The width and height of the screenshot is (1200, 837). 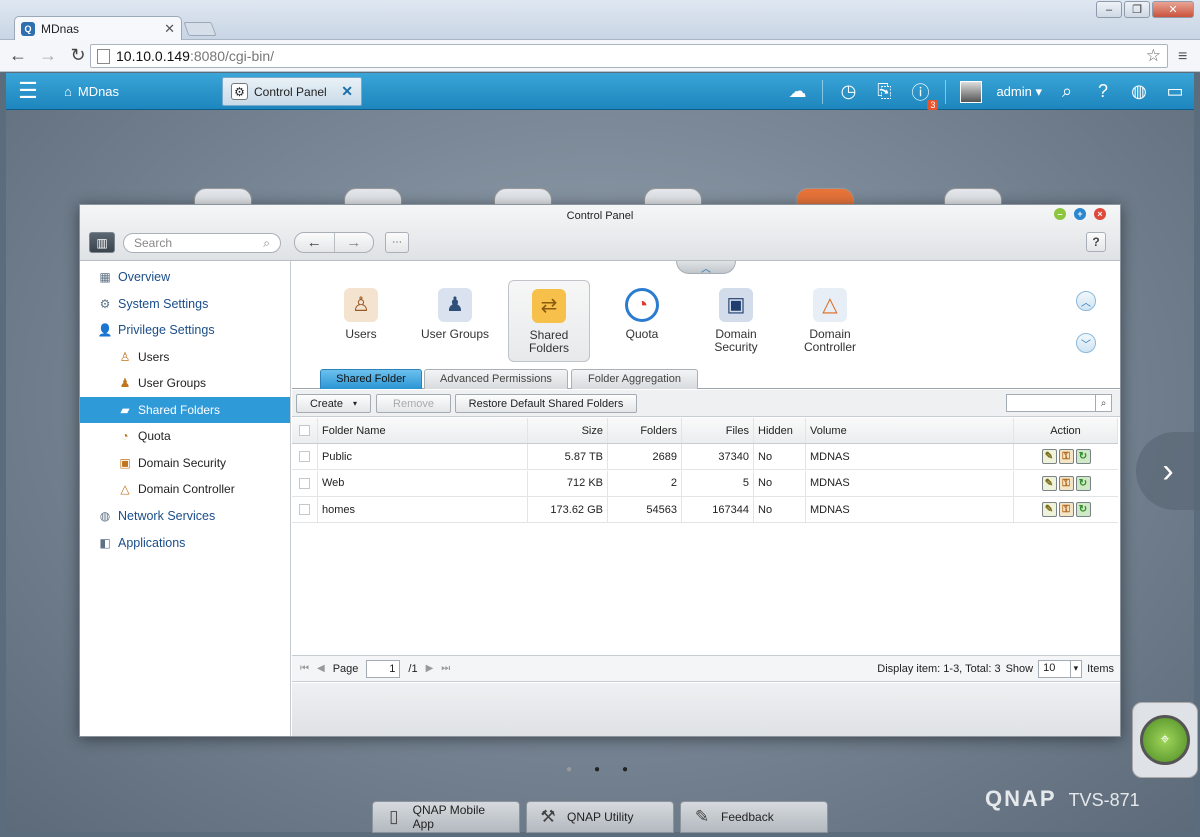 I want to click on sidebar-item-privilege-settings: 👤 Privilege Settings, so click(x=185, y=330).